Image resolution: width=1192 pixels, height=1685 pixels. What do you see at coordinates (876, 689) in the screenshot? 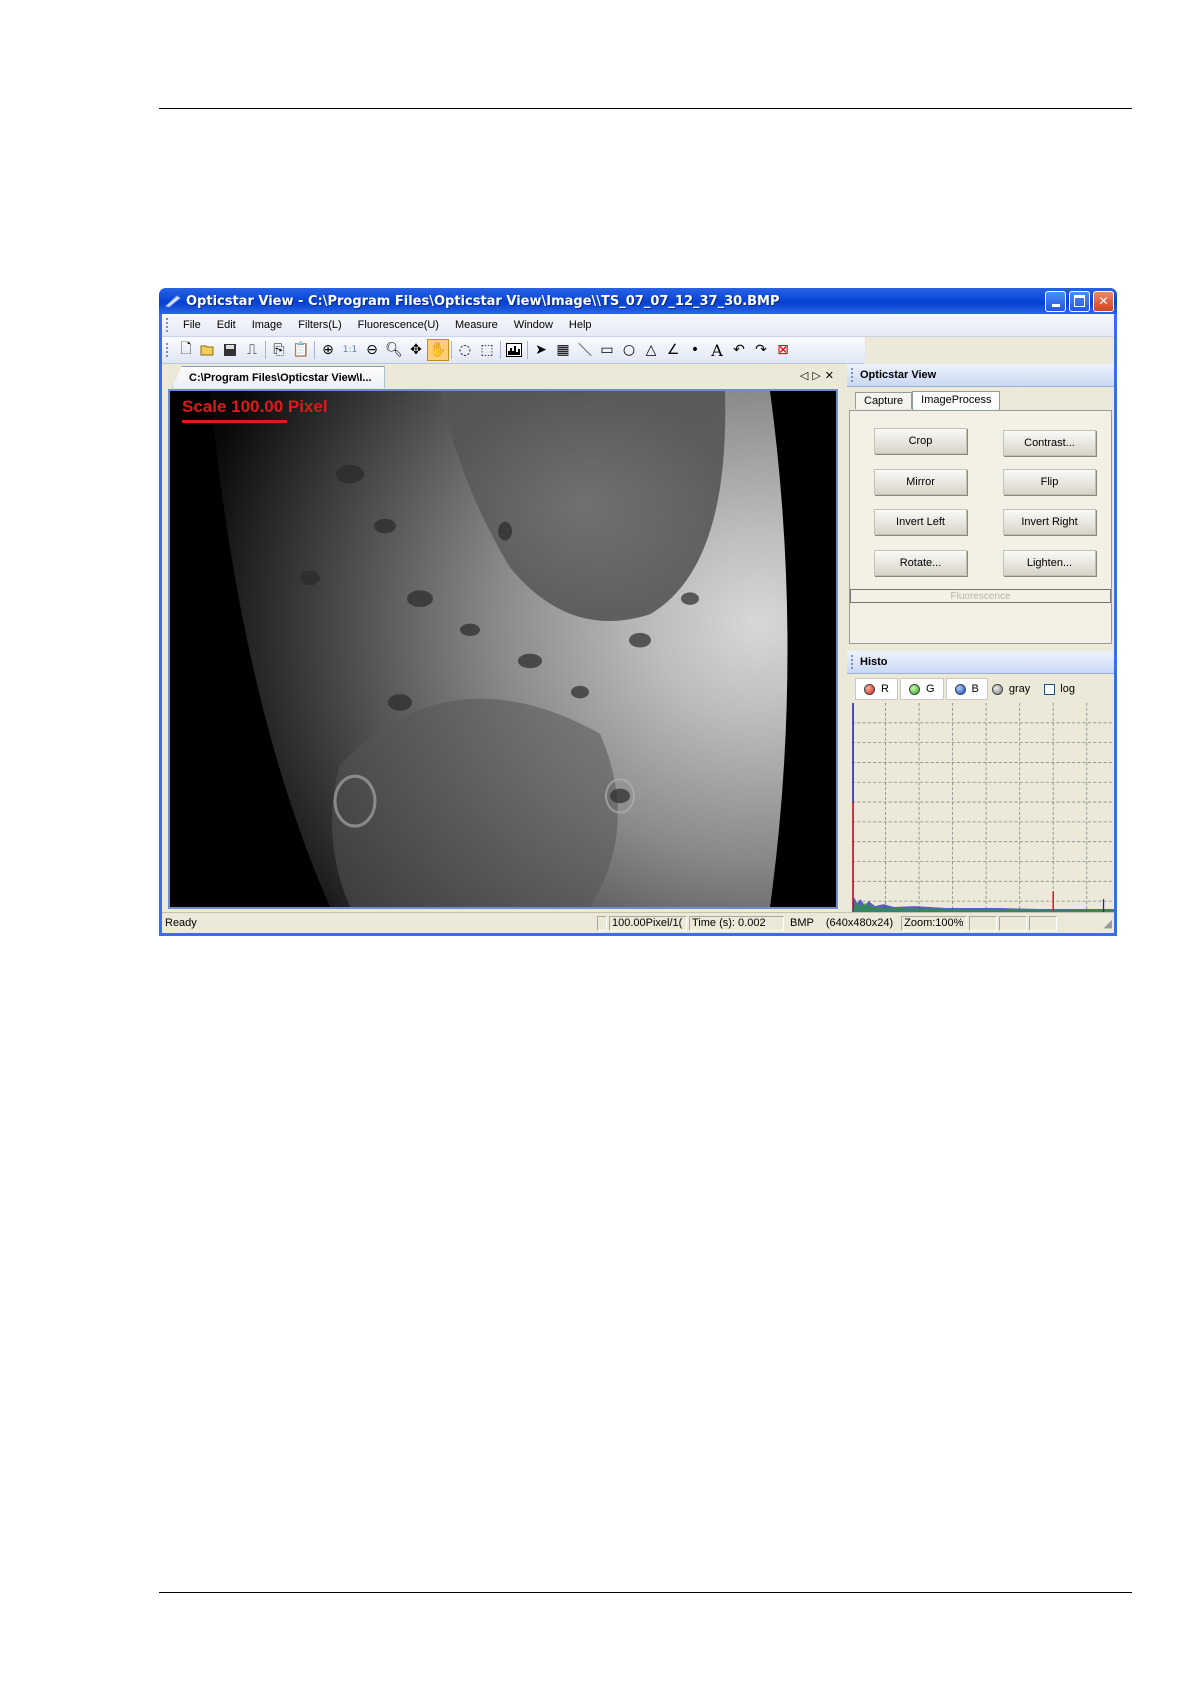
I see `histo-tab-r: R` at bounding box center [876, 689].